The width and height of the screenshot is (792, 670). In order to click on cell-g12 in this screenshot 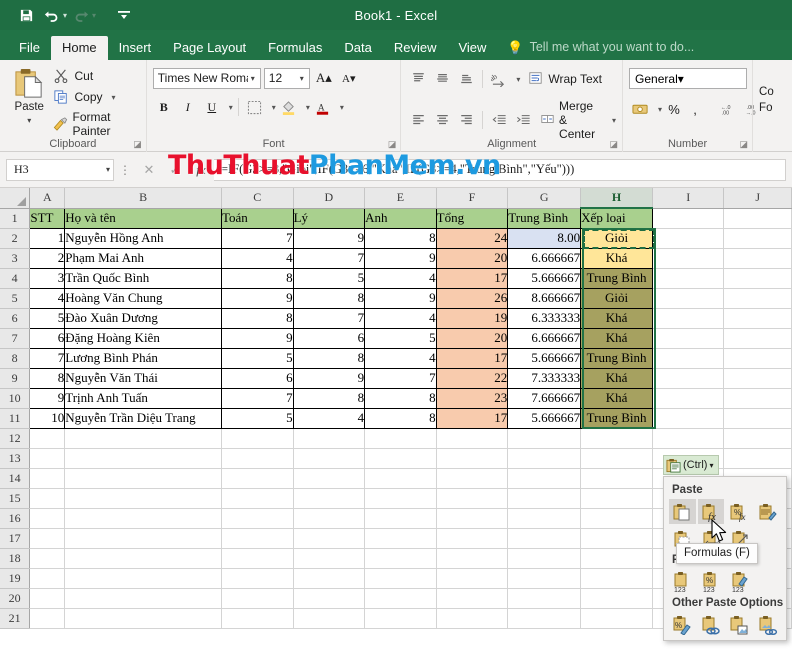, I will do `click(544, 438)`.